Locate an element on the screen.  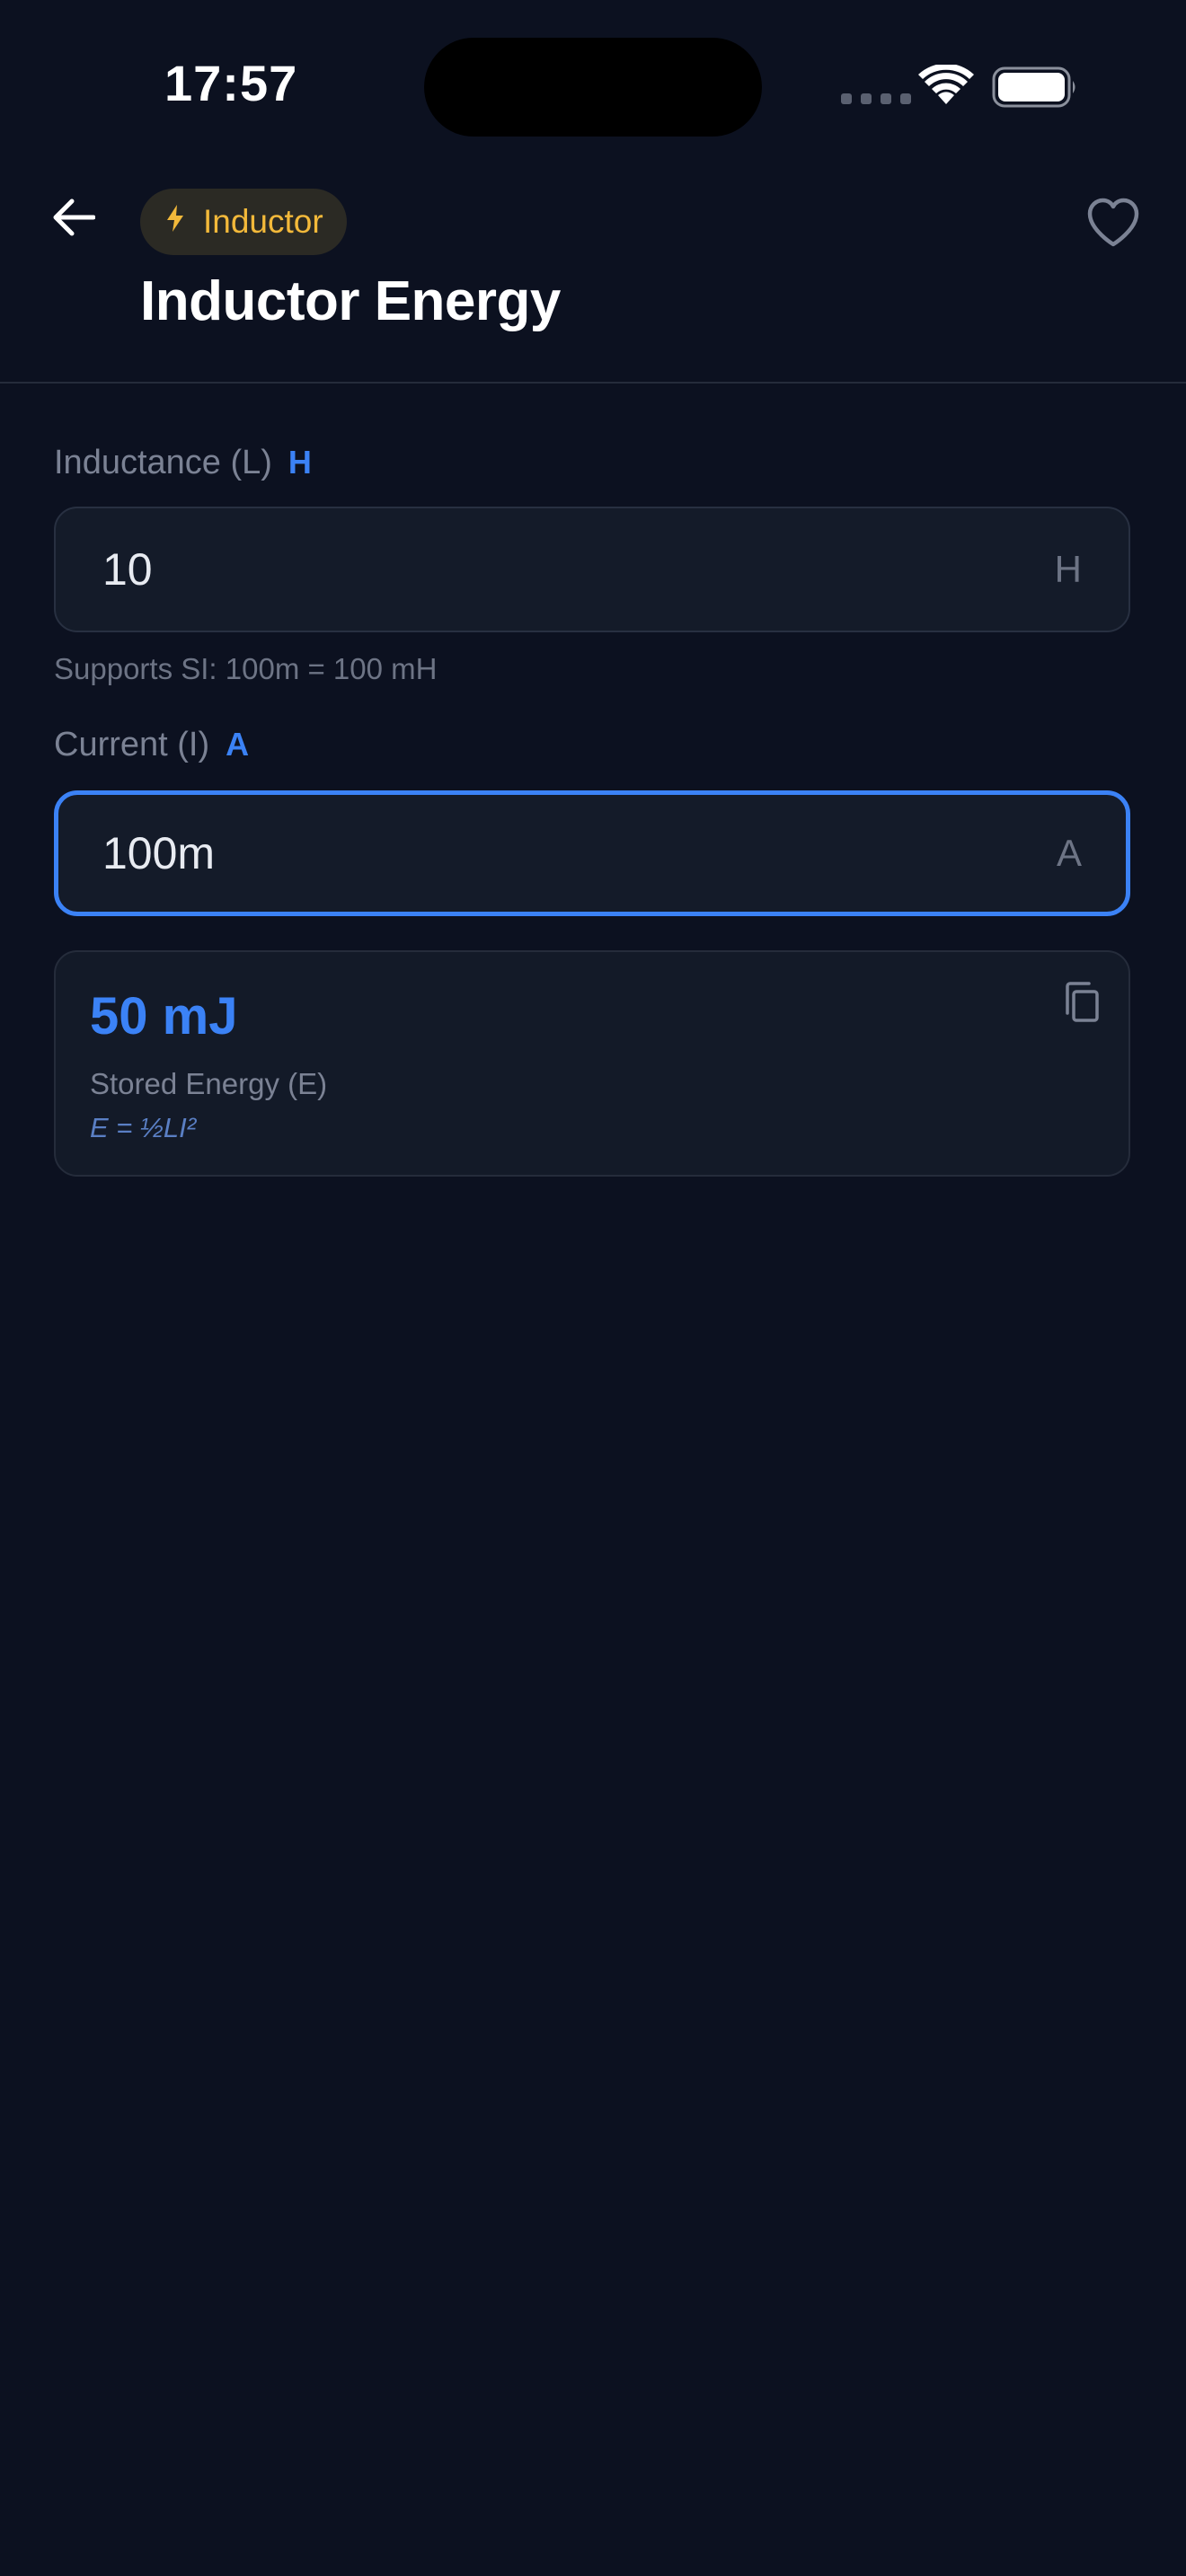
inductance-input: 10 H is located at coordinates (592, 569).